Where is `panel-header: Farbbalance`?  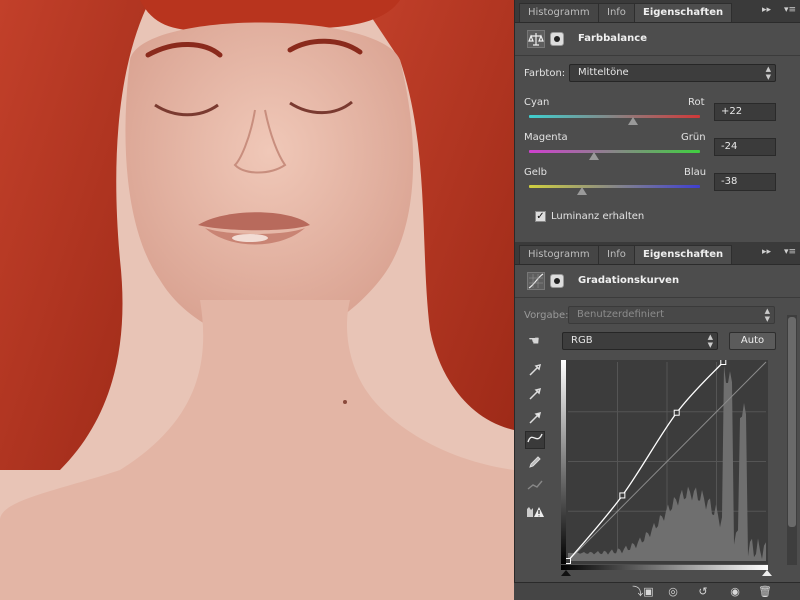 panel-header: Farbbalance is located at coordinates (657, 39).